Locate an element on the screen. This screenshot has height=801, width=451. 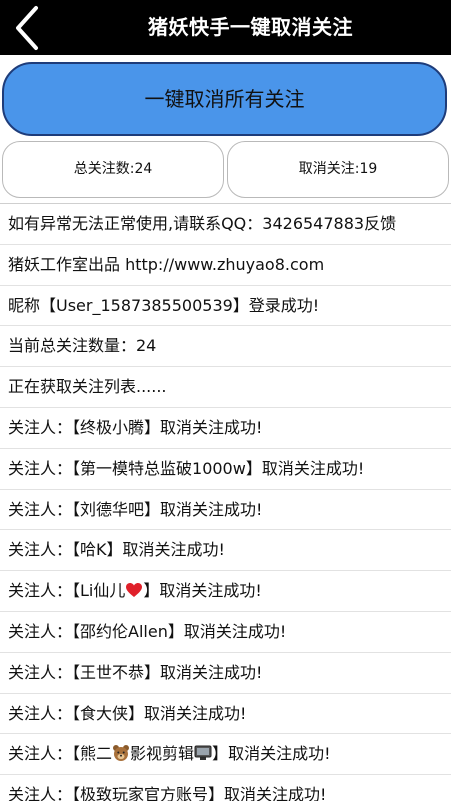
total-follow-count: 总关注数:24 is located at coordinates (113, 169).